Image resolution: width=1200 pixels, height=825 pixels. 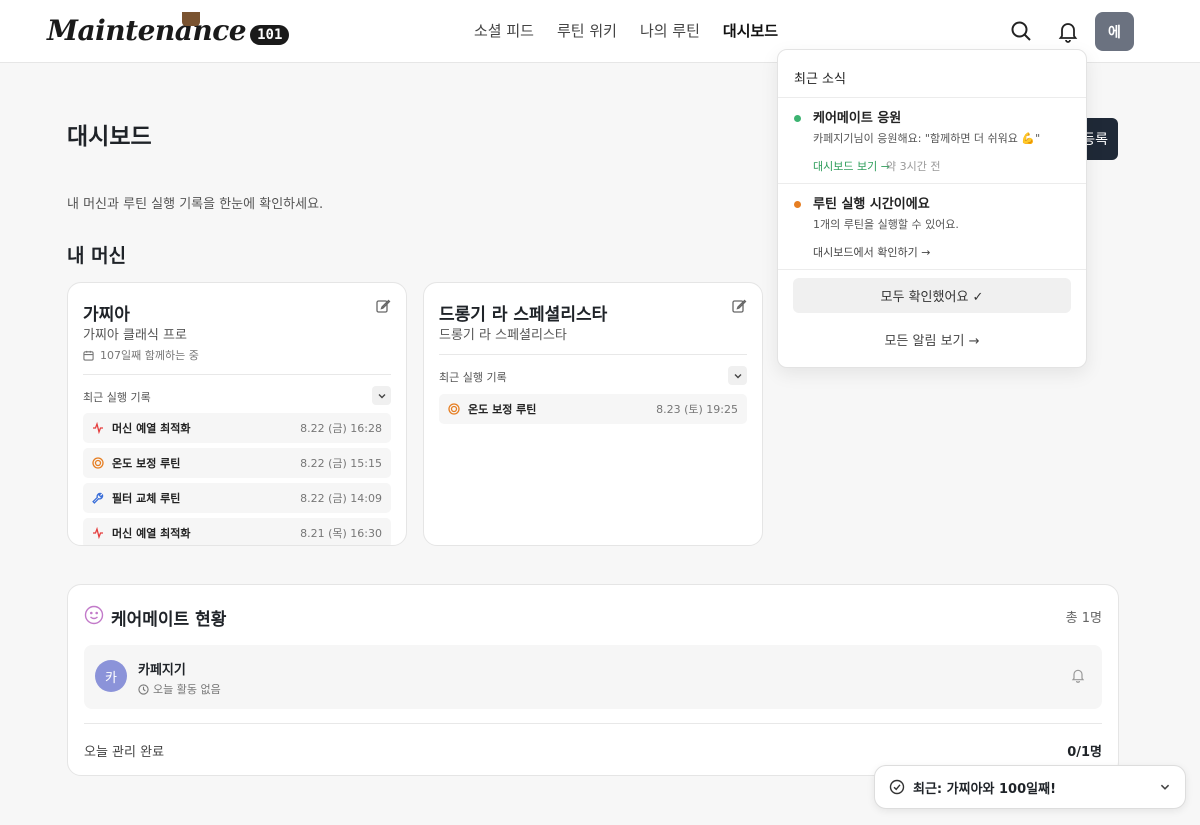 What do you see at coordinates (871, 252) in the screenshot?
I see `notification-link: 대시보드에서 확인하기 →` at bounding box center [871, 252].